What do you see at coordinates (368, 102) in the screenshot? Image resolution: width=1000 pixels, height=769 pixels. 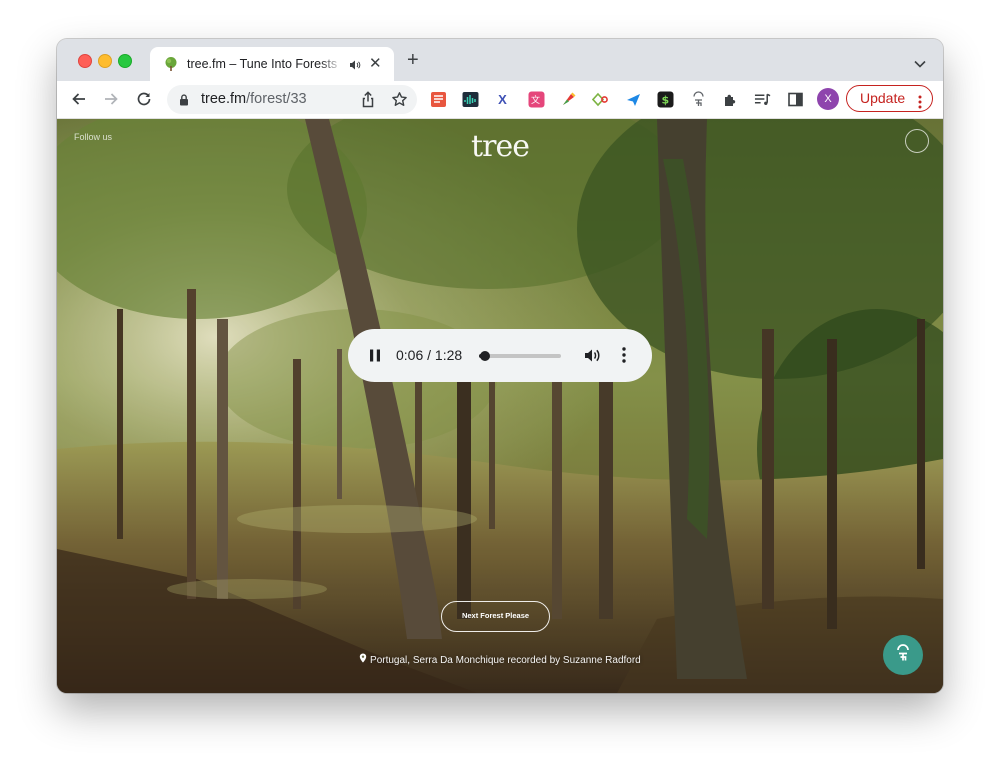 I see `share-icon` at bounding box center [368, 102].